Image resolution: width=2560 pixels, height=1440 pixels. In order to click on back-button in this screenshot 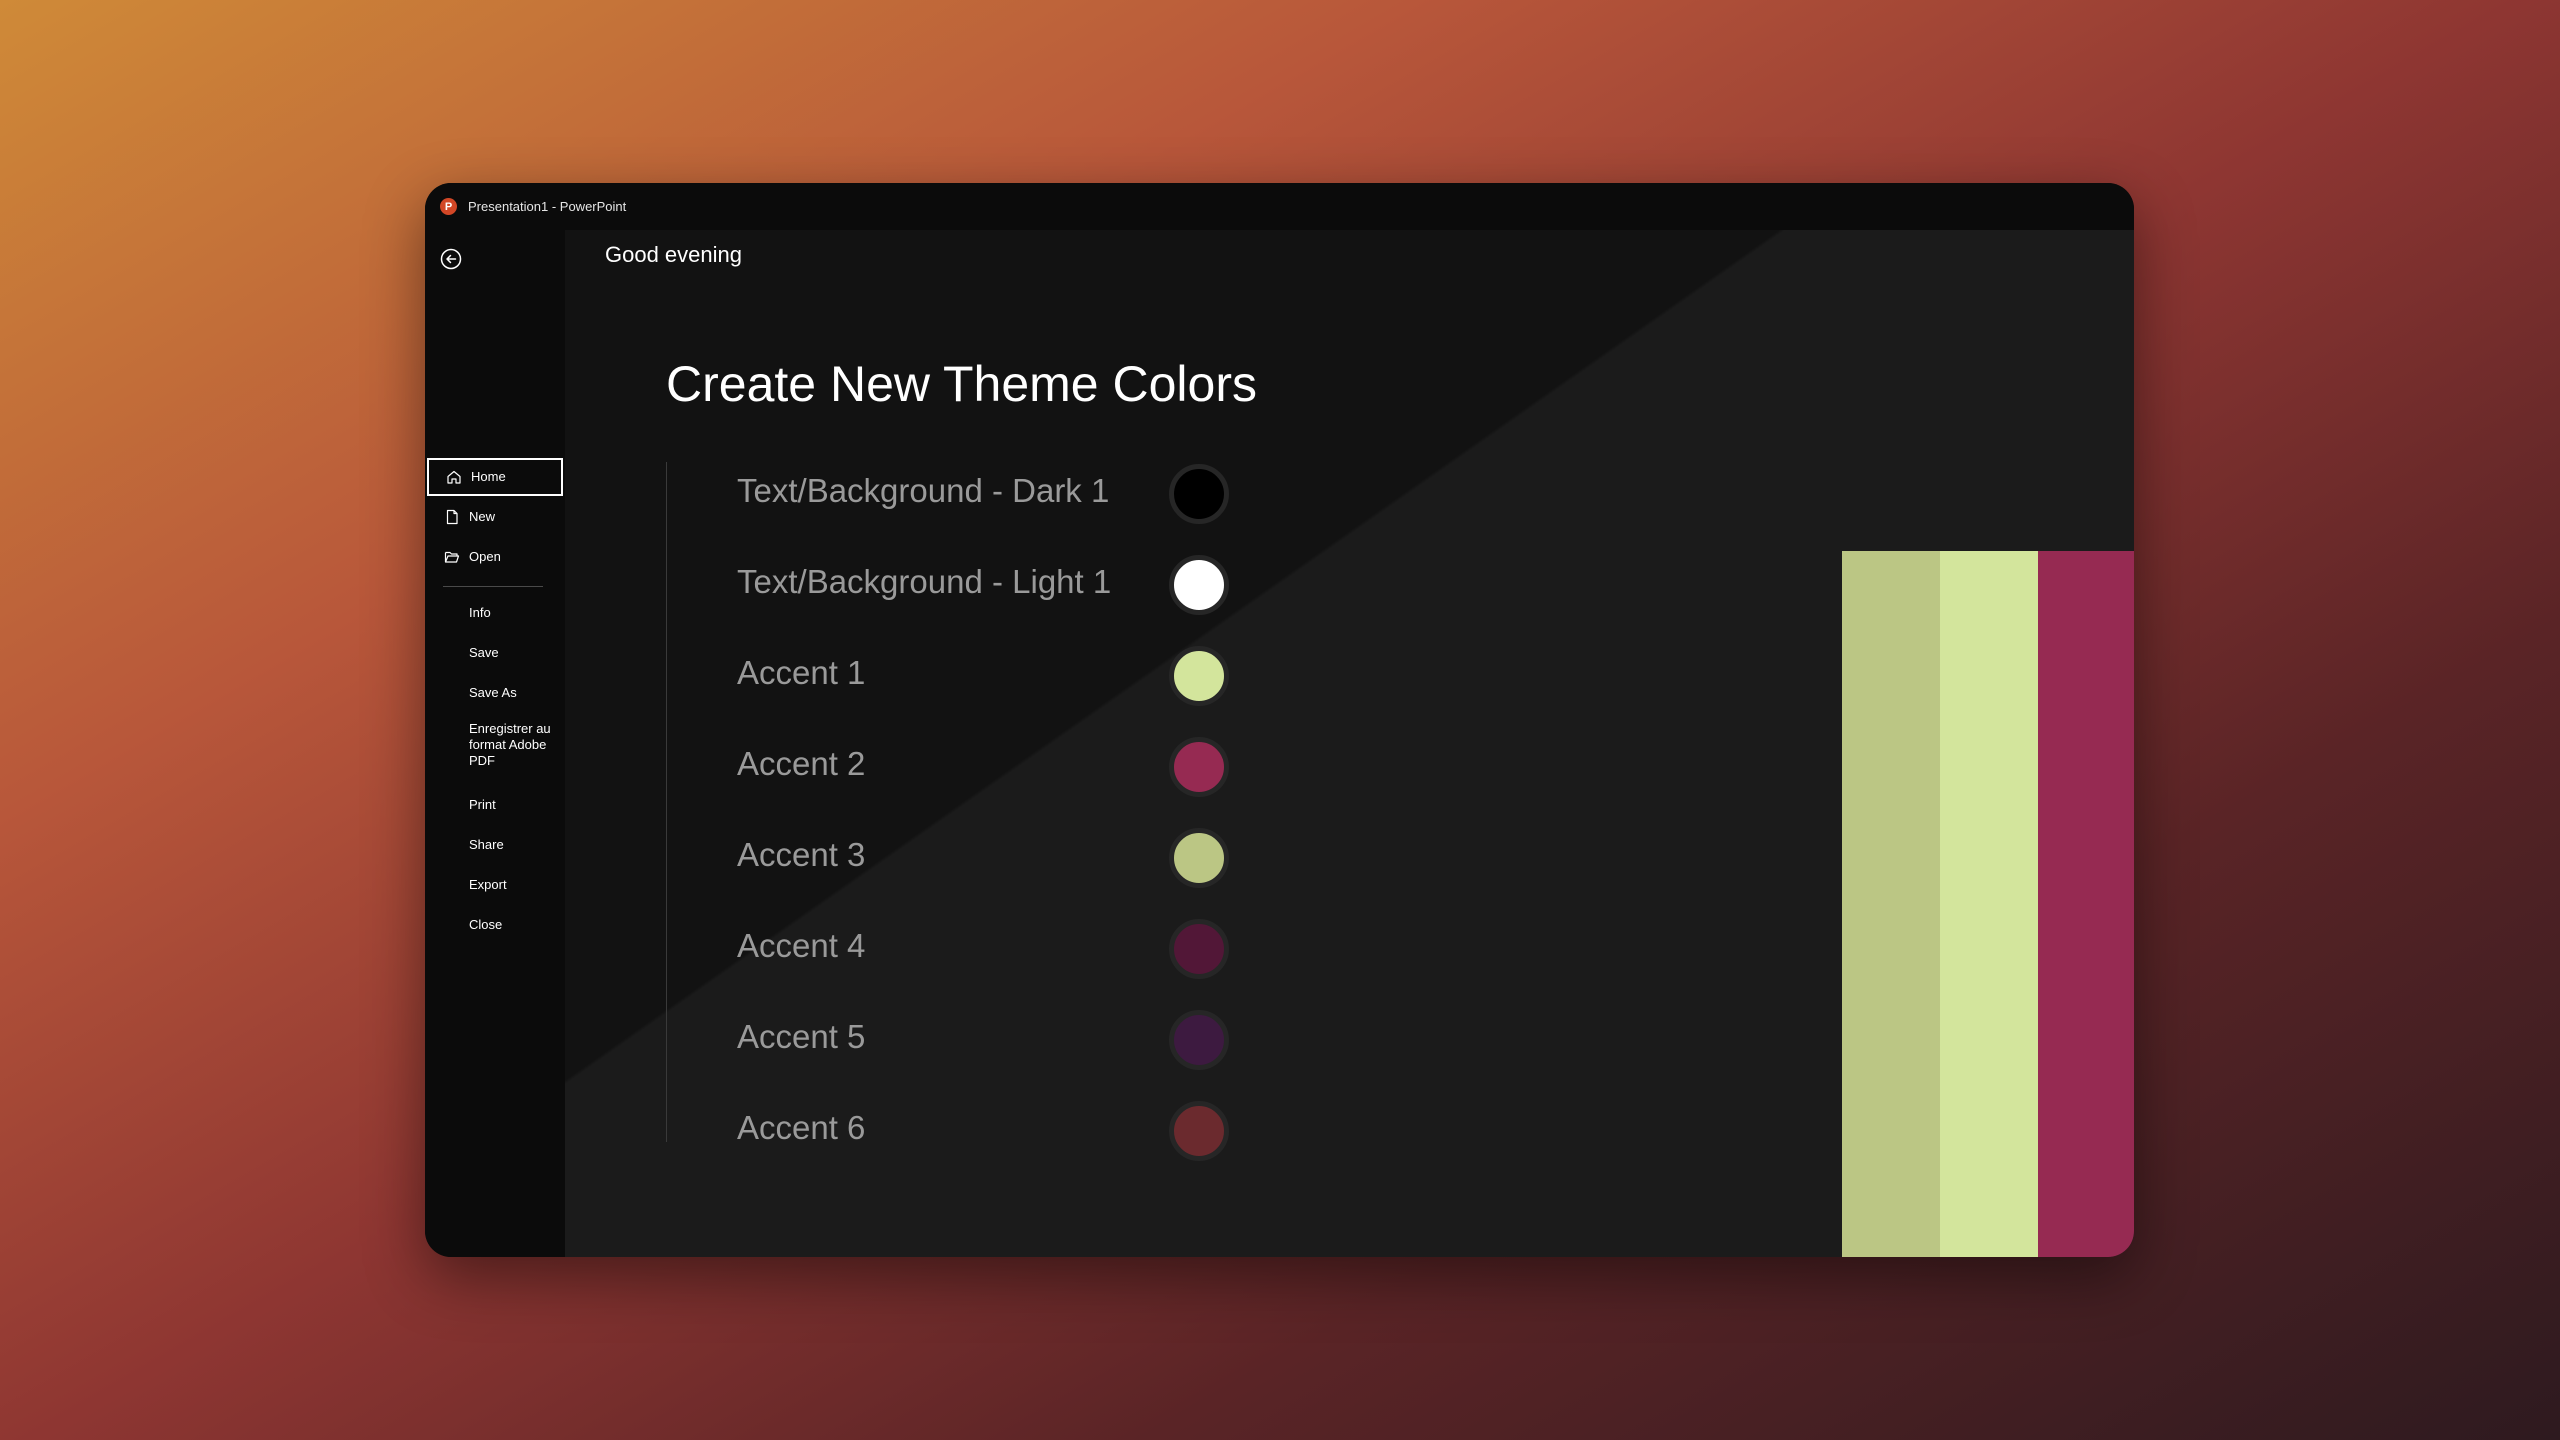, I will do `click(451, 259)`.